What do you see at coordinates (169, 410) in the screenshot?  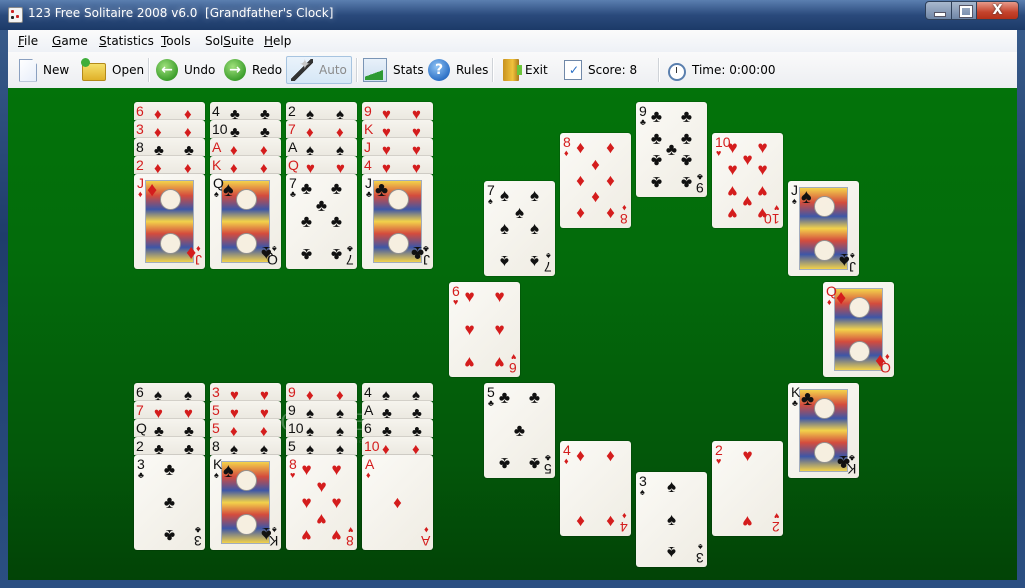 I see `card-overlapped: 7 ♥ ♥` at bounding box center [169, 410].